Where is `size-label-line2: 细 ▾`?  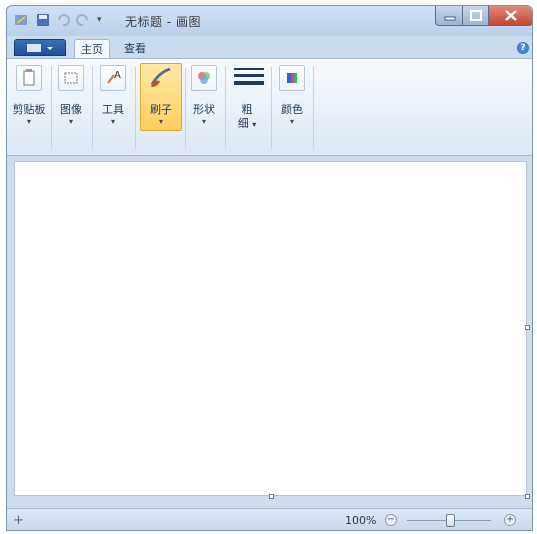 size-label-line2: 细 ▾ is located at coordinates (247, 123).